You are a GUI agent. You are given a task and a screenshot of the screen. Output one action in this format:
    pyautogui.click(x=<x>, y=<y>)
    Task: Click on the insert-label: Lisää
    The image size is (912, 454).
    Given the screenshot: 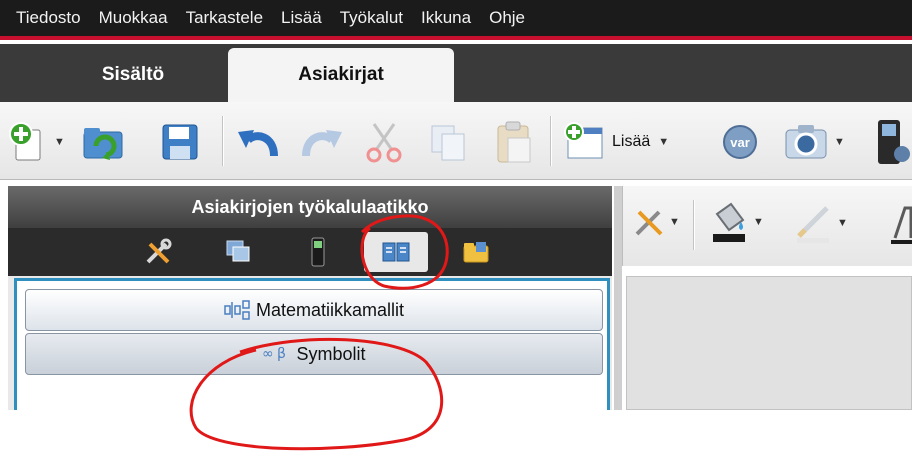 What is the action you would take?
    pyautogui.click(x=631, y=141)
    